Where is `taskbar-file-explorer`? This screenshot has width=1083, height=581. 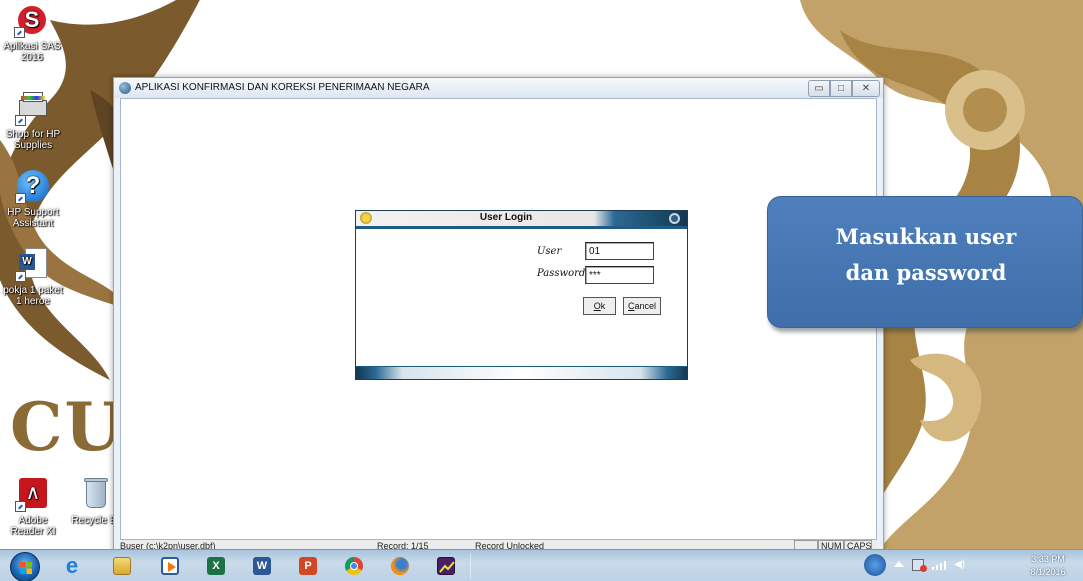 taskbar-file-explorer is located at coordinates (122, 566).